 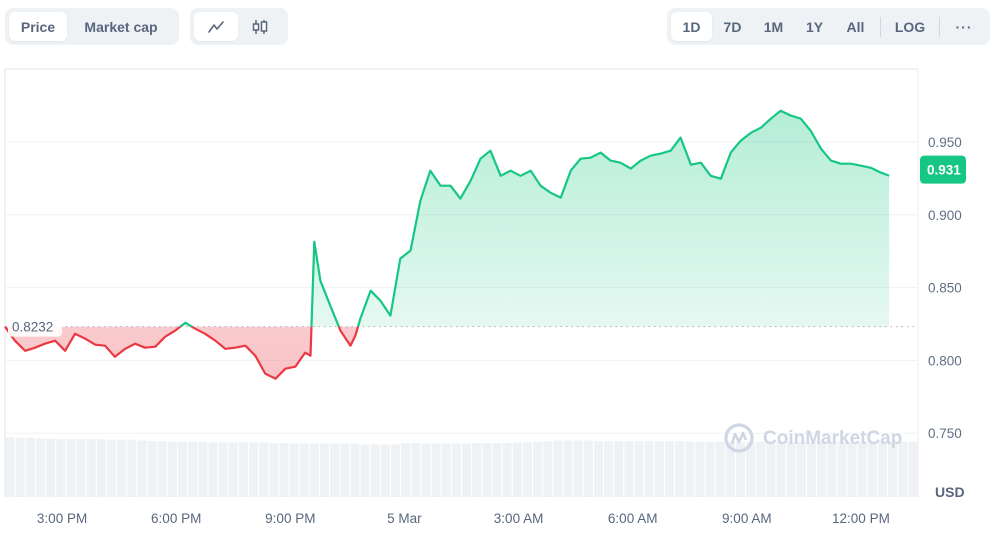 What do you see at coordinates (945, 215) in the screenshot?
I see `y-tick-label: 0.900` at bounding box center [945, 215].